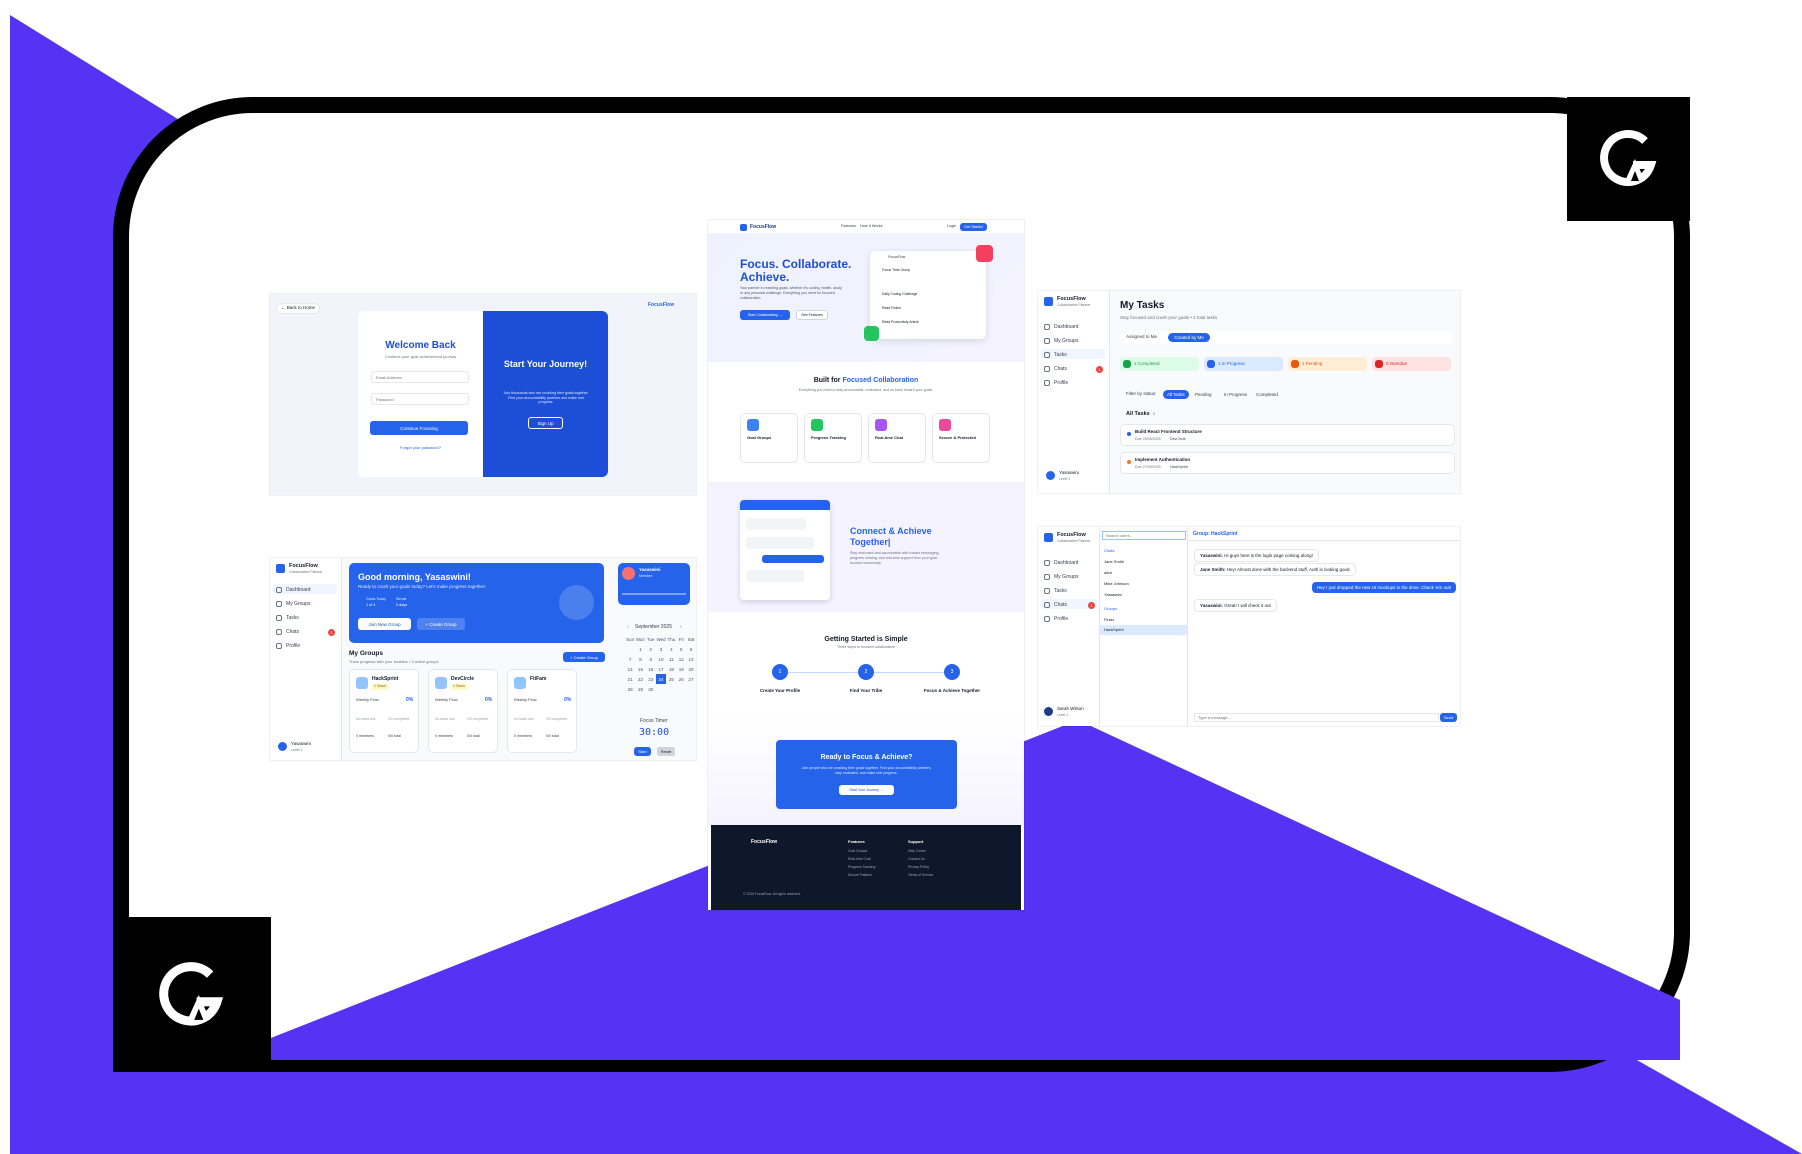 This screenshot has height=1154, width=1802. What do you see at coordinates (651, 669) in the screenshot?
I see `calendar-day: 16` at bounding box center [651, 669].